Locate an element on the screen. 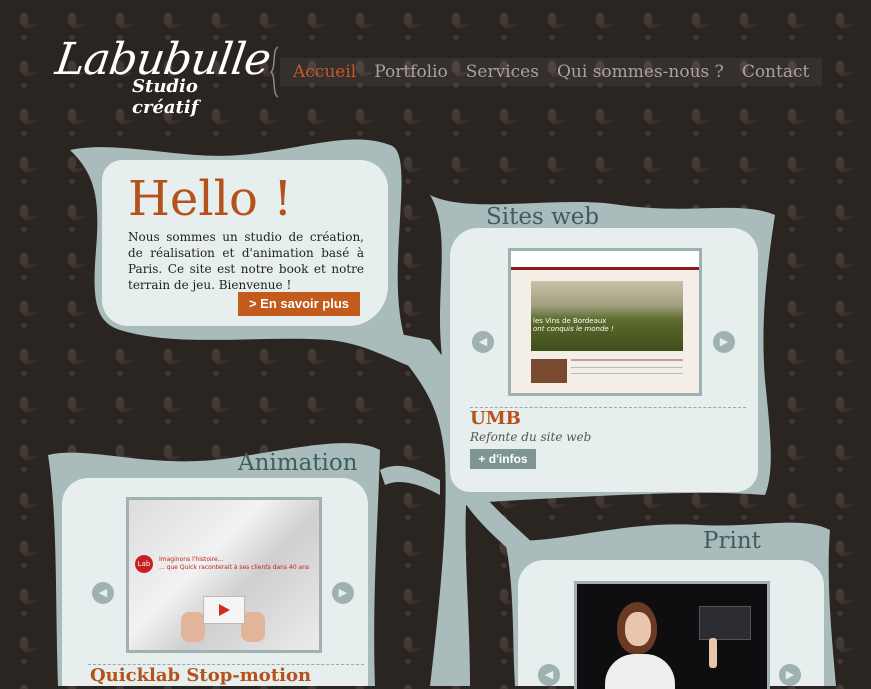  web-section-title: Sites web is located at coordinates (543, 217).